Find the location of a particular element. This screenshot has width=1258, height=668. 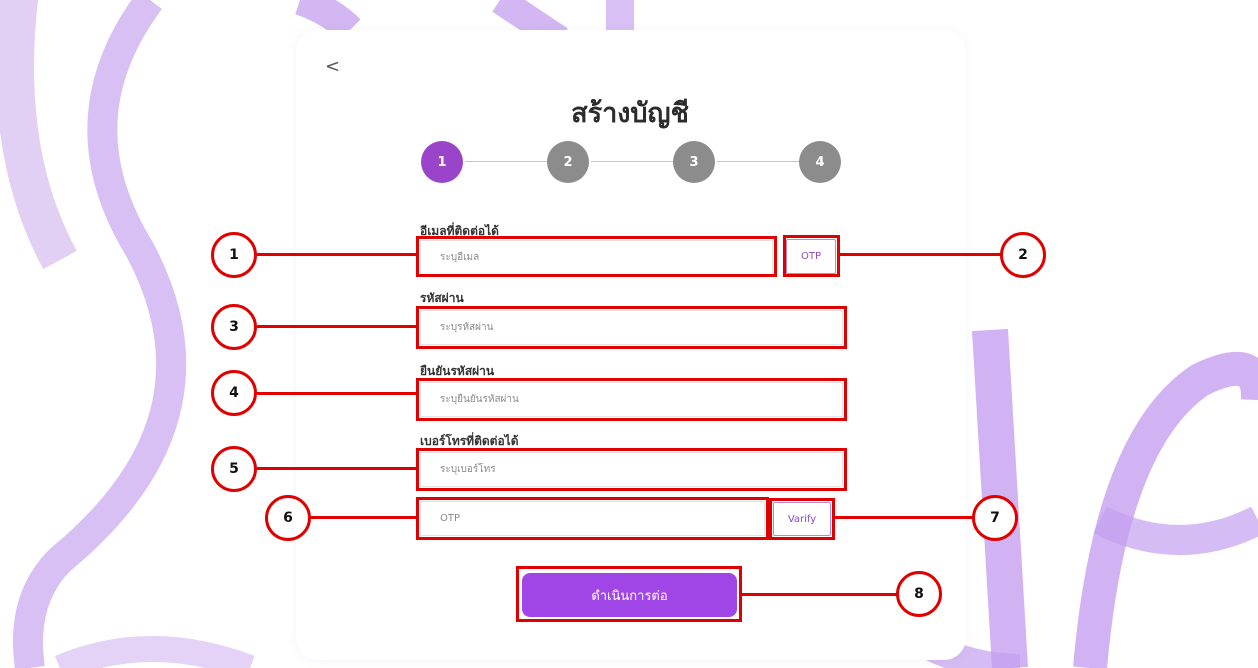

callout-marker-6: 6 is located at coordinates (288, 518).